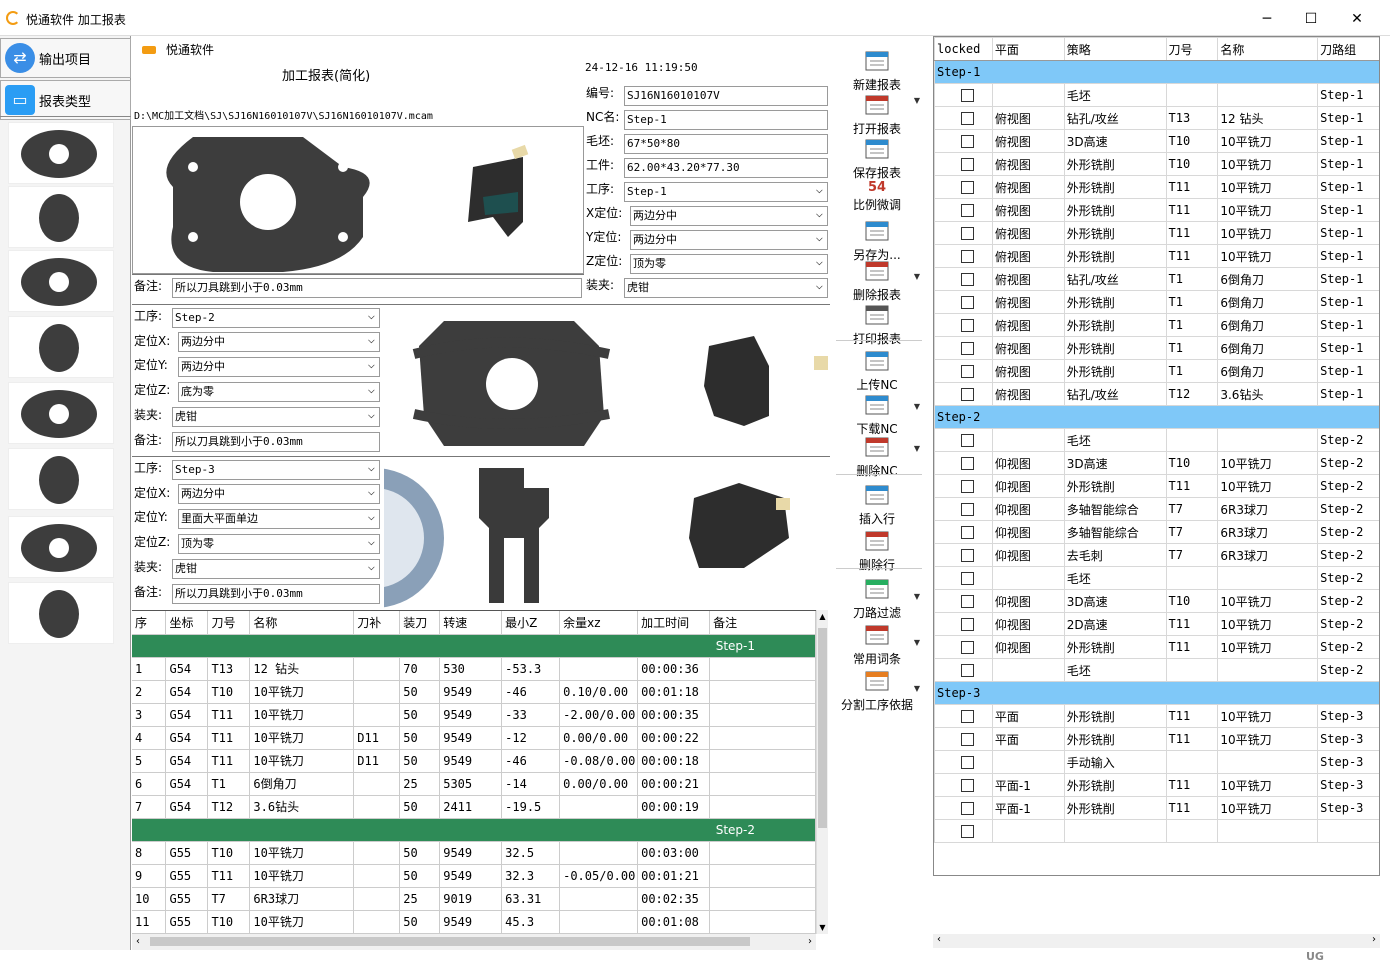 The height and width of the screenshot is (966, 1390). I want to click on step3-clamp-select: 虎钳, so click(276, 569).